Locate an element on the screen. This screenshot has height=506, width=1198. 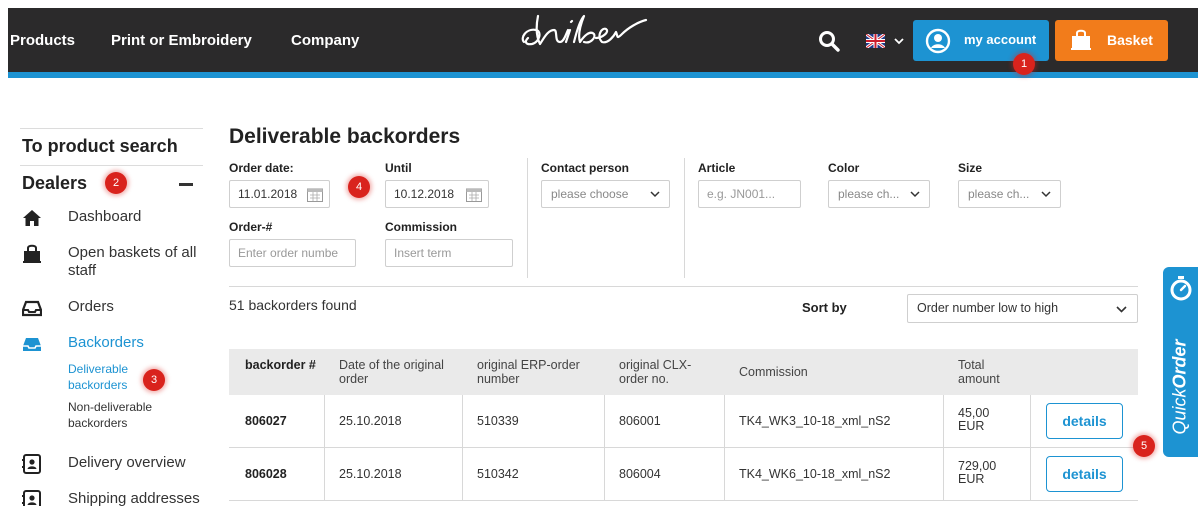
column-header-order-date: Date of the original order is located at coordinates (394, 372).